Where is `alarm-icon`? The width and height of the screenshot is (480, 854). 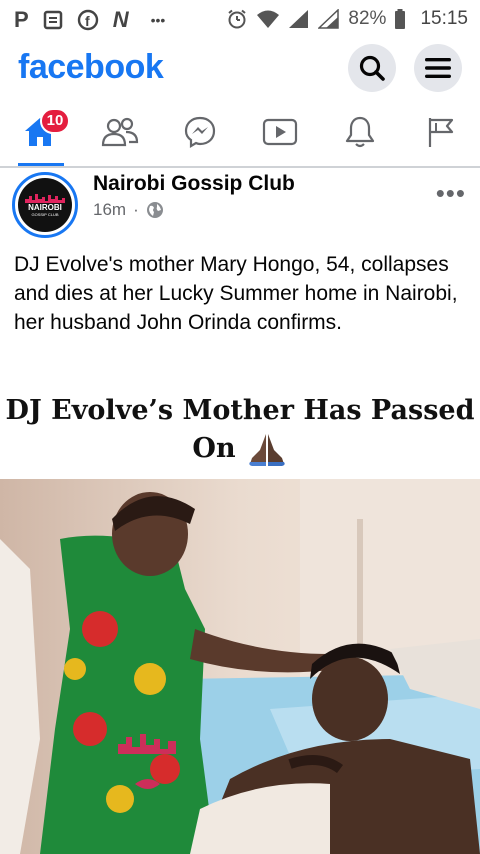 alarm-icon is located at coordinates (237, 19).